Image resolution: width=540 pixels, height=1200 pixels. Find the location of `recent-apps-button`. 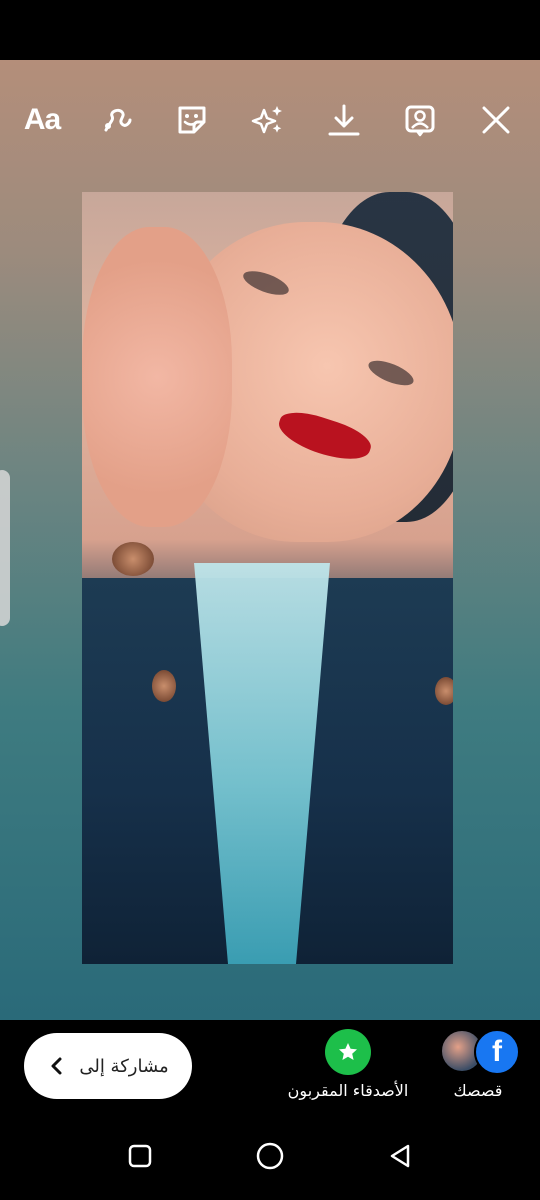

recent-apps-button is located at coordinates (140, 1156).